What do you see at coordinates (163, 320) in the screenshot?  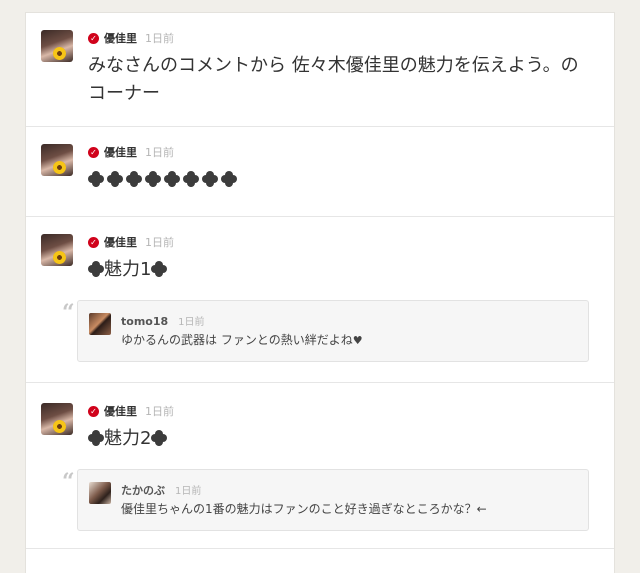 I see `reply-author: tomo18 1日前` at bounding box center [163, 320].